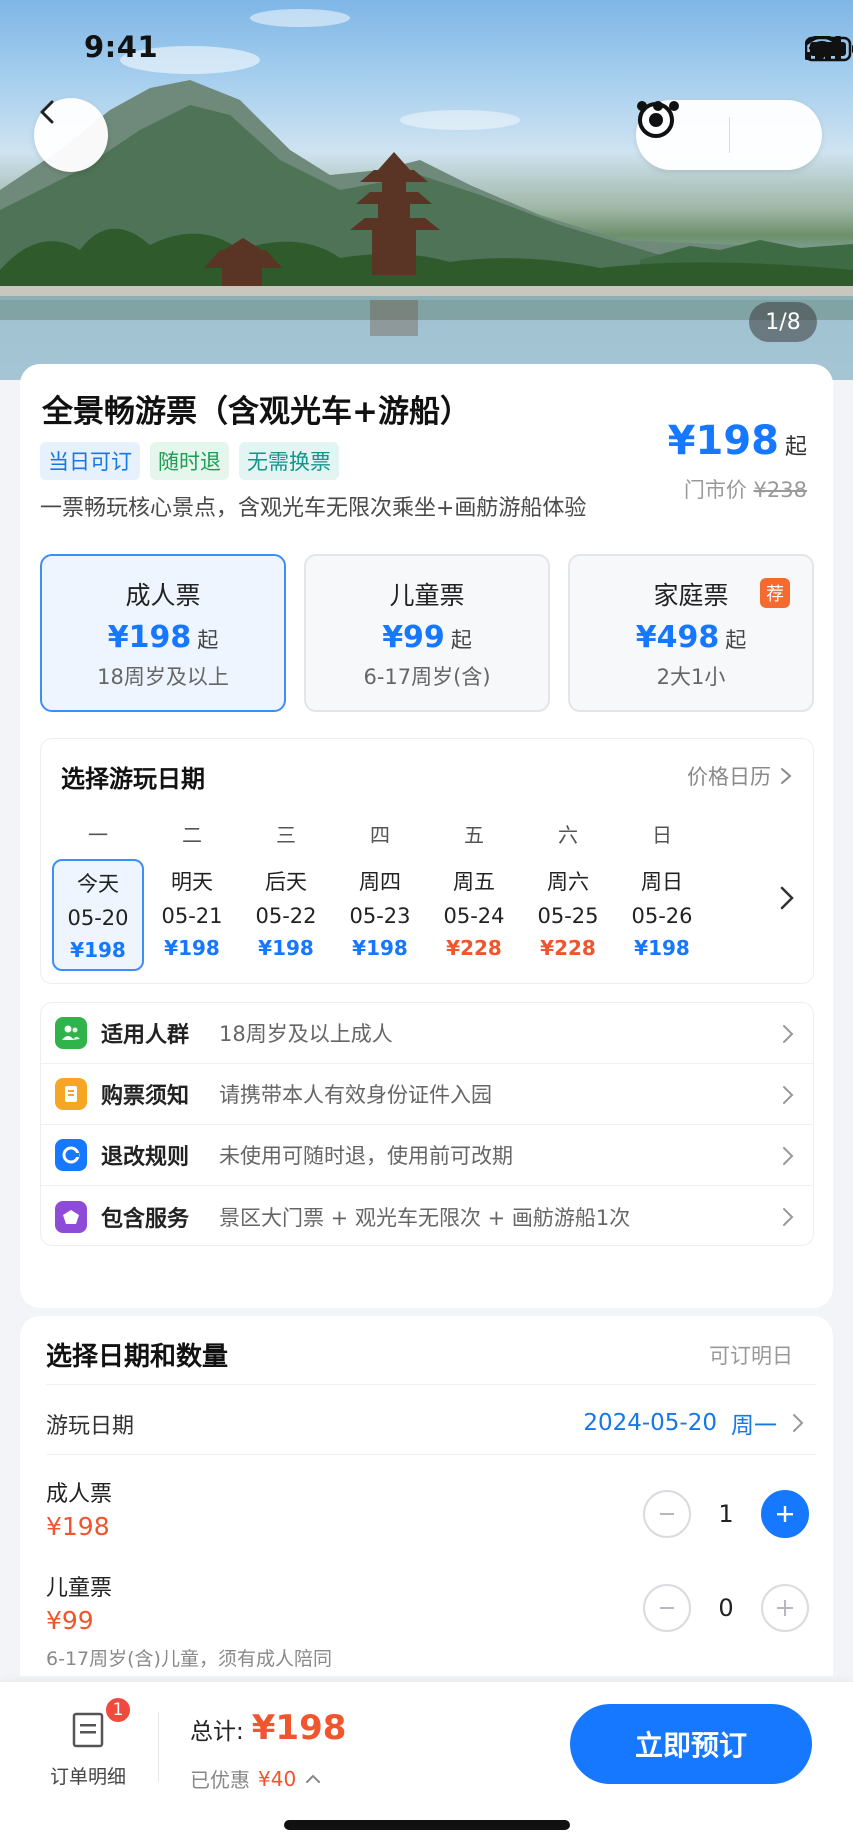  I want to click on product-title: 全景畅游票（含观光车+游船）, so click(256, 412).